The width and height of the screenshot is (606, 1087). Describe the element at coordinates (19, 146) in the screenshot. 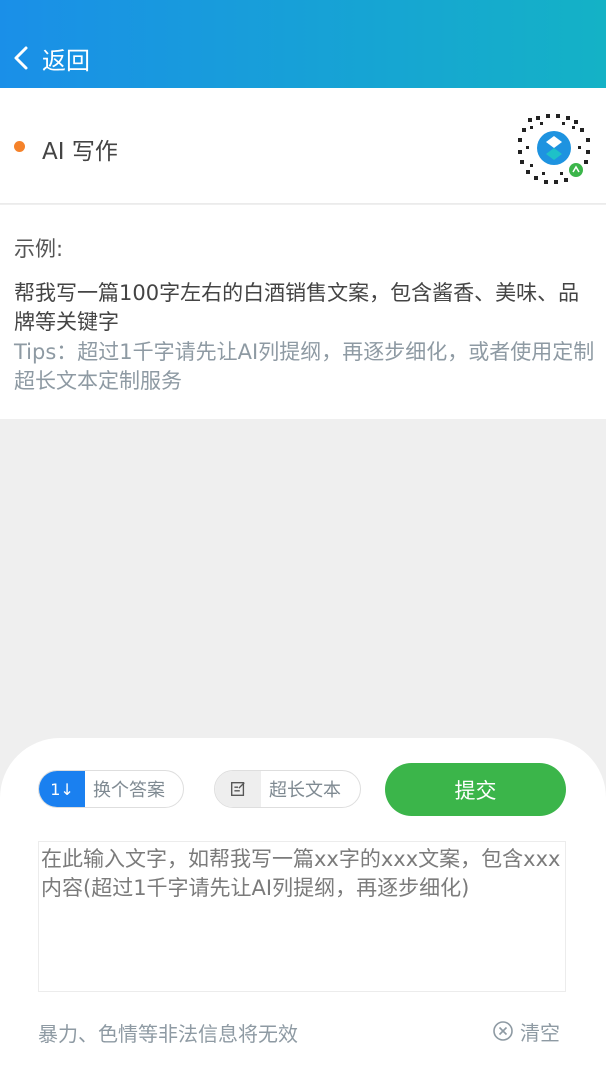

I see `title-dot-icon` at that location.